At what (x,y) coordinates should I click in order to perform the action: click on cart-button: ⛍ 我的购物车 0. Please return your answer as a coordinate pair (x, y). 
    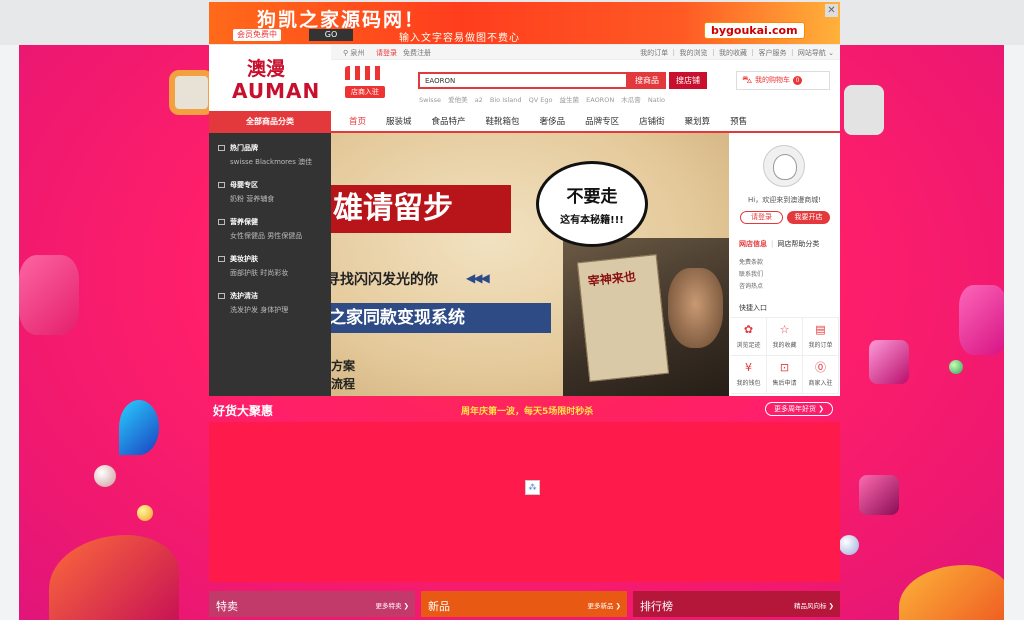
    Looking at the image, I should click on (783, 80).